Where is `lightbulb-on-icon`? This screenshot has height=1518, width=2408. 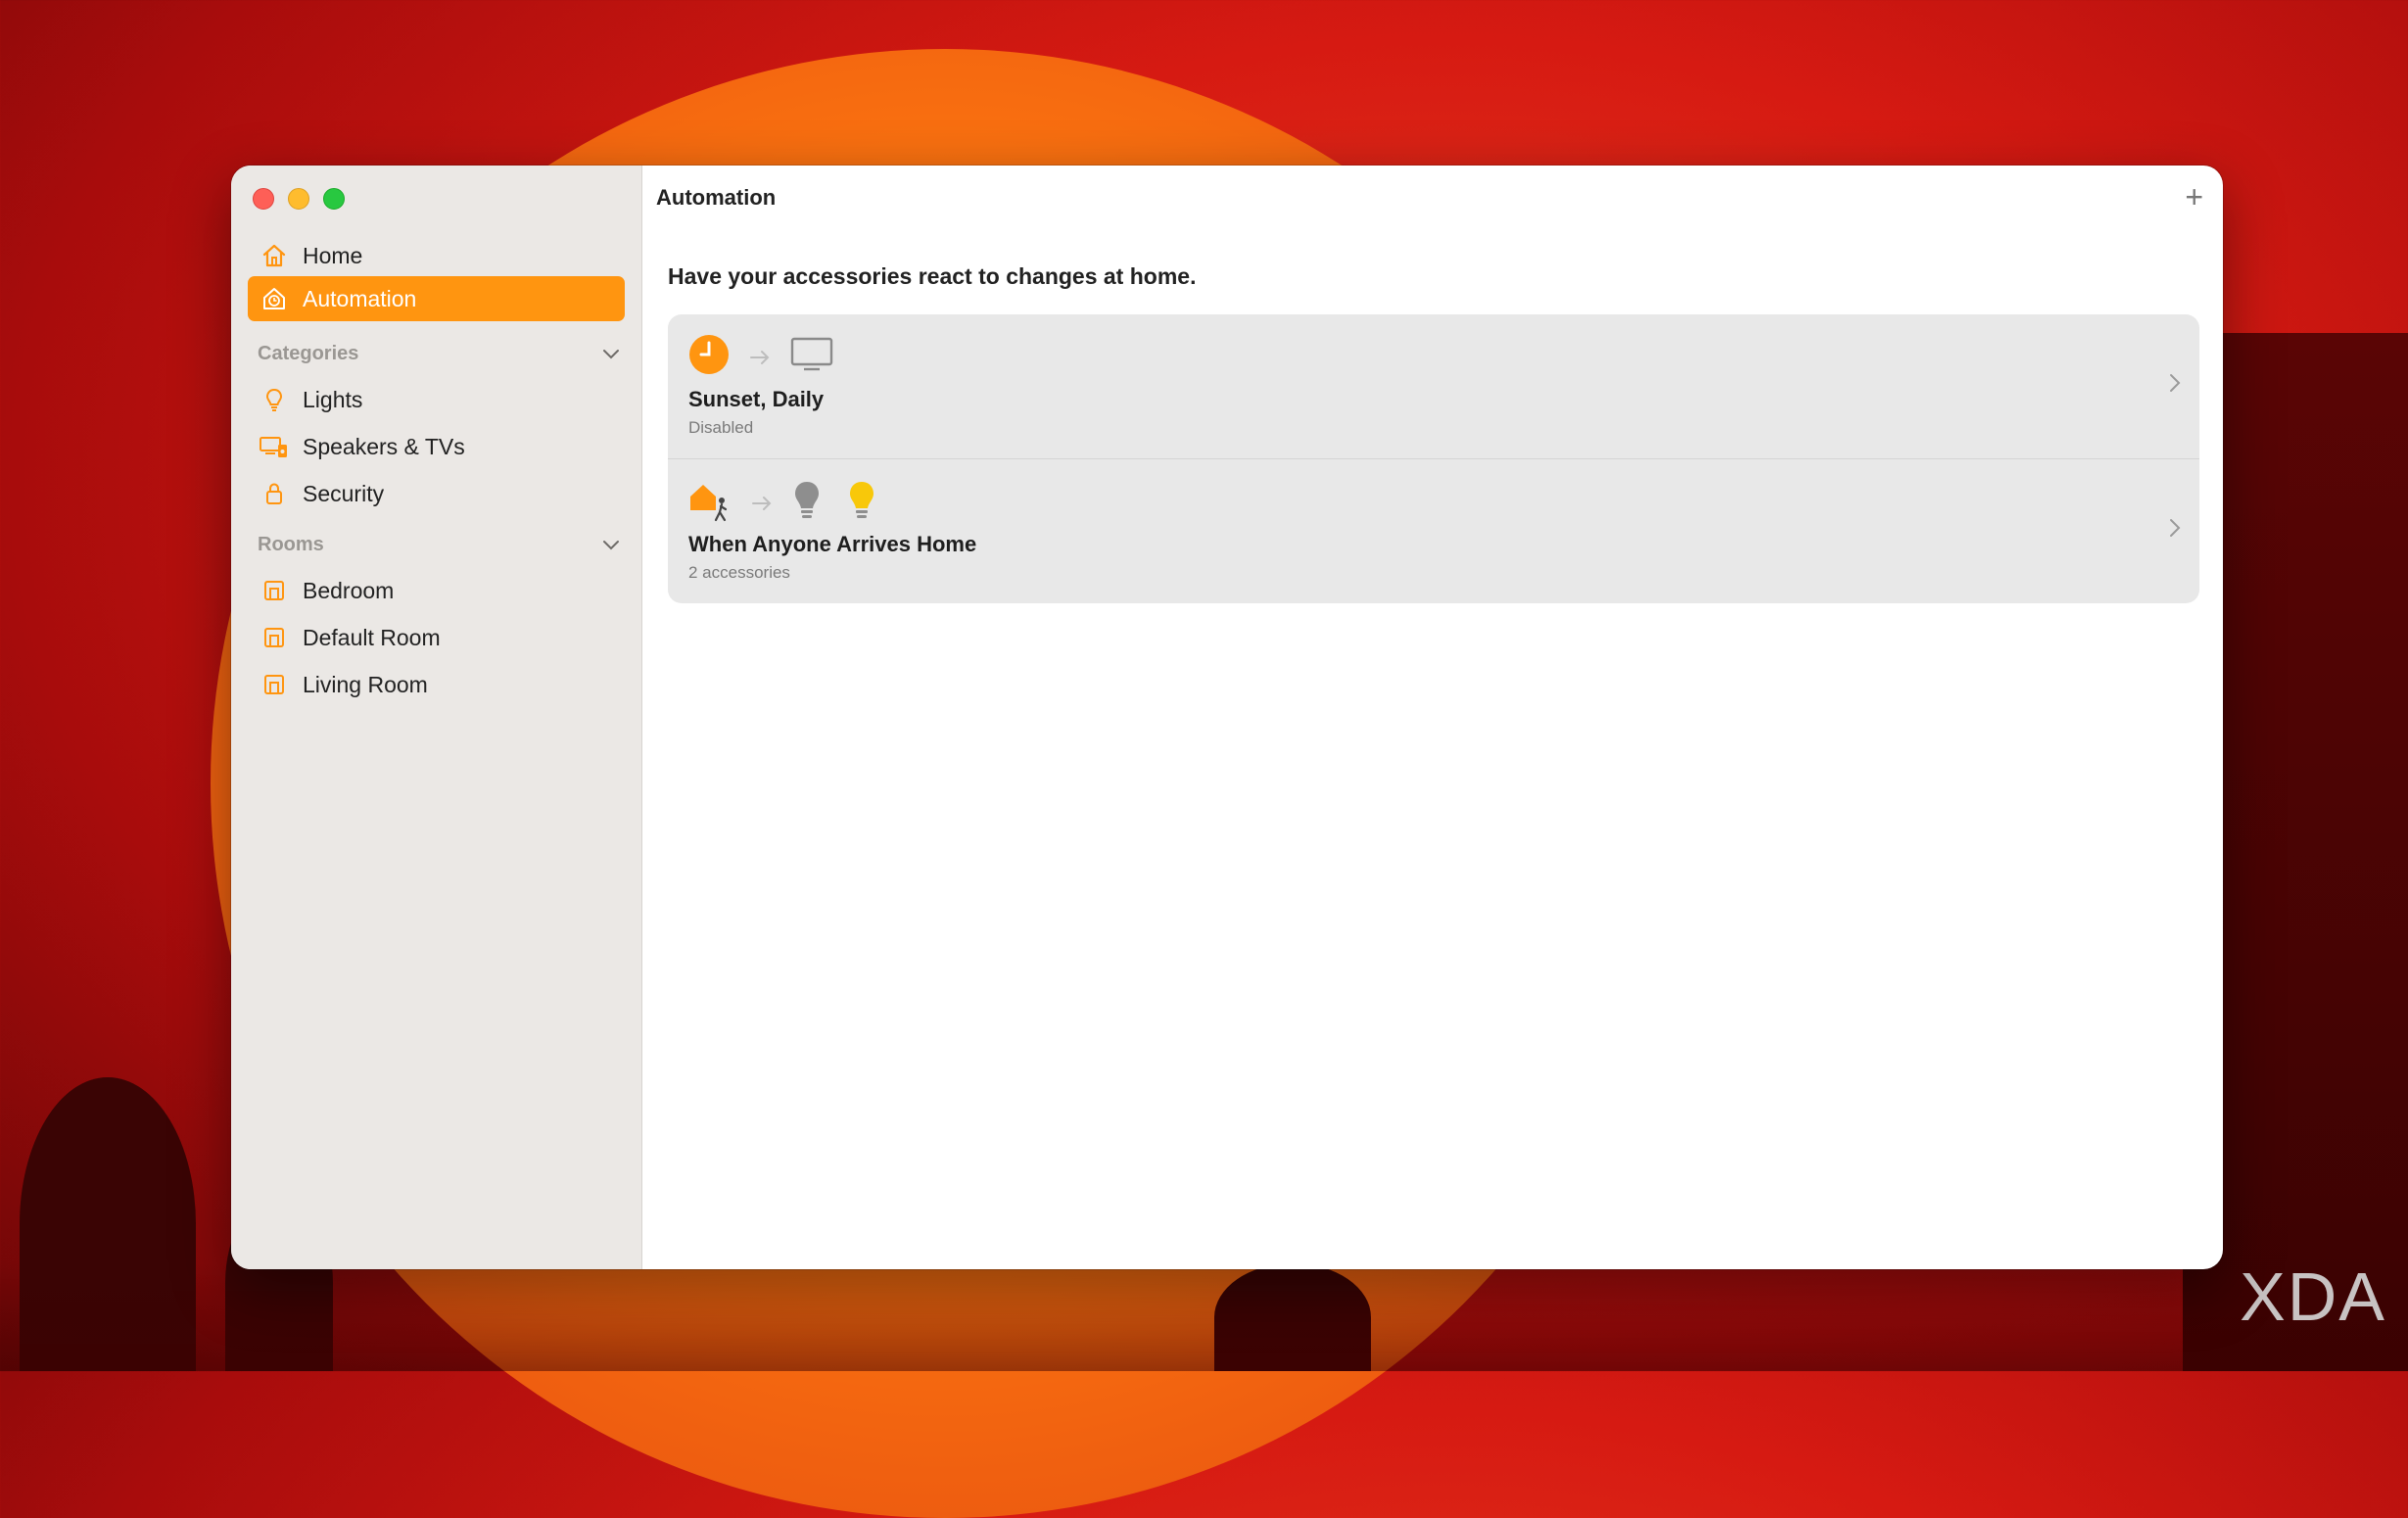 lightbulb-on-icon is located at coordinates (861, 503).